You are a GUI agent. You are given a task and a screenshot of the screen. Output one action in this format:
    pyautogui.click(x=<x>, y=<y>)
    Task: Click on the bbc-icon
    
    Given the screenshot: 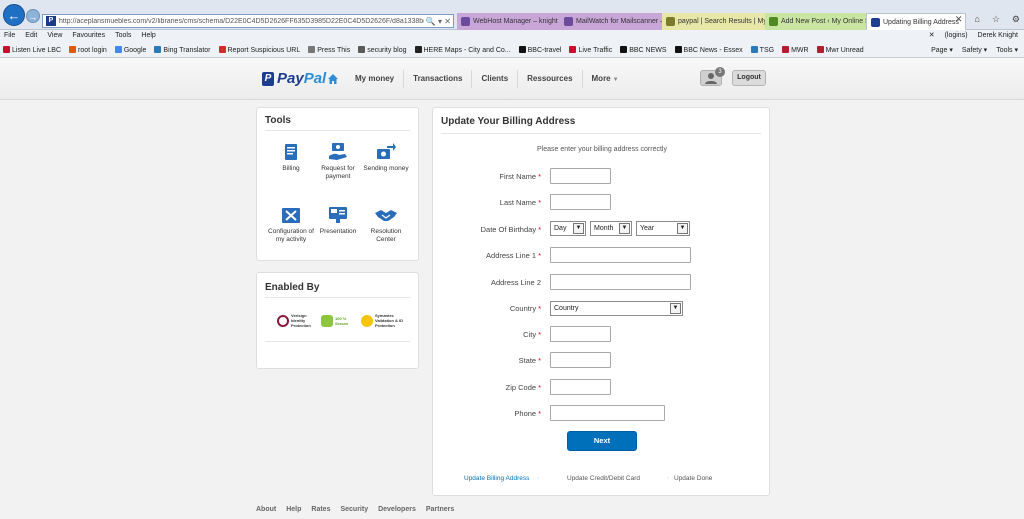 What is the action you would take?
    pyautogui.click(x=678, y=49)
    